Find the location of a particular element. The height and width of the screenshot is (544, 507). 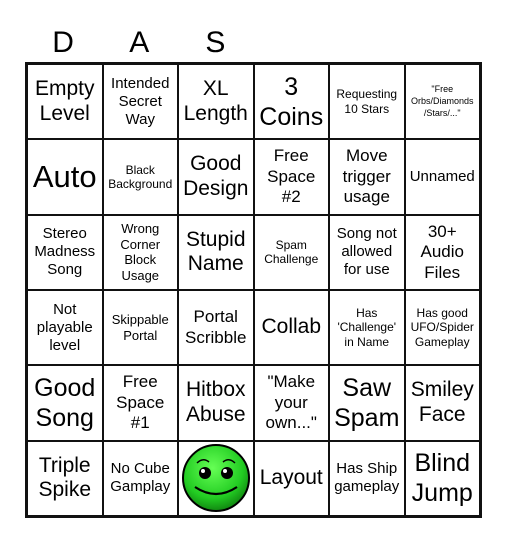

bingo-cell: Portal Scribble is located at coordinates (216, 328).